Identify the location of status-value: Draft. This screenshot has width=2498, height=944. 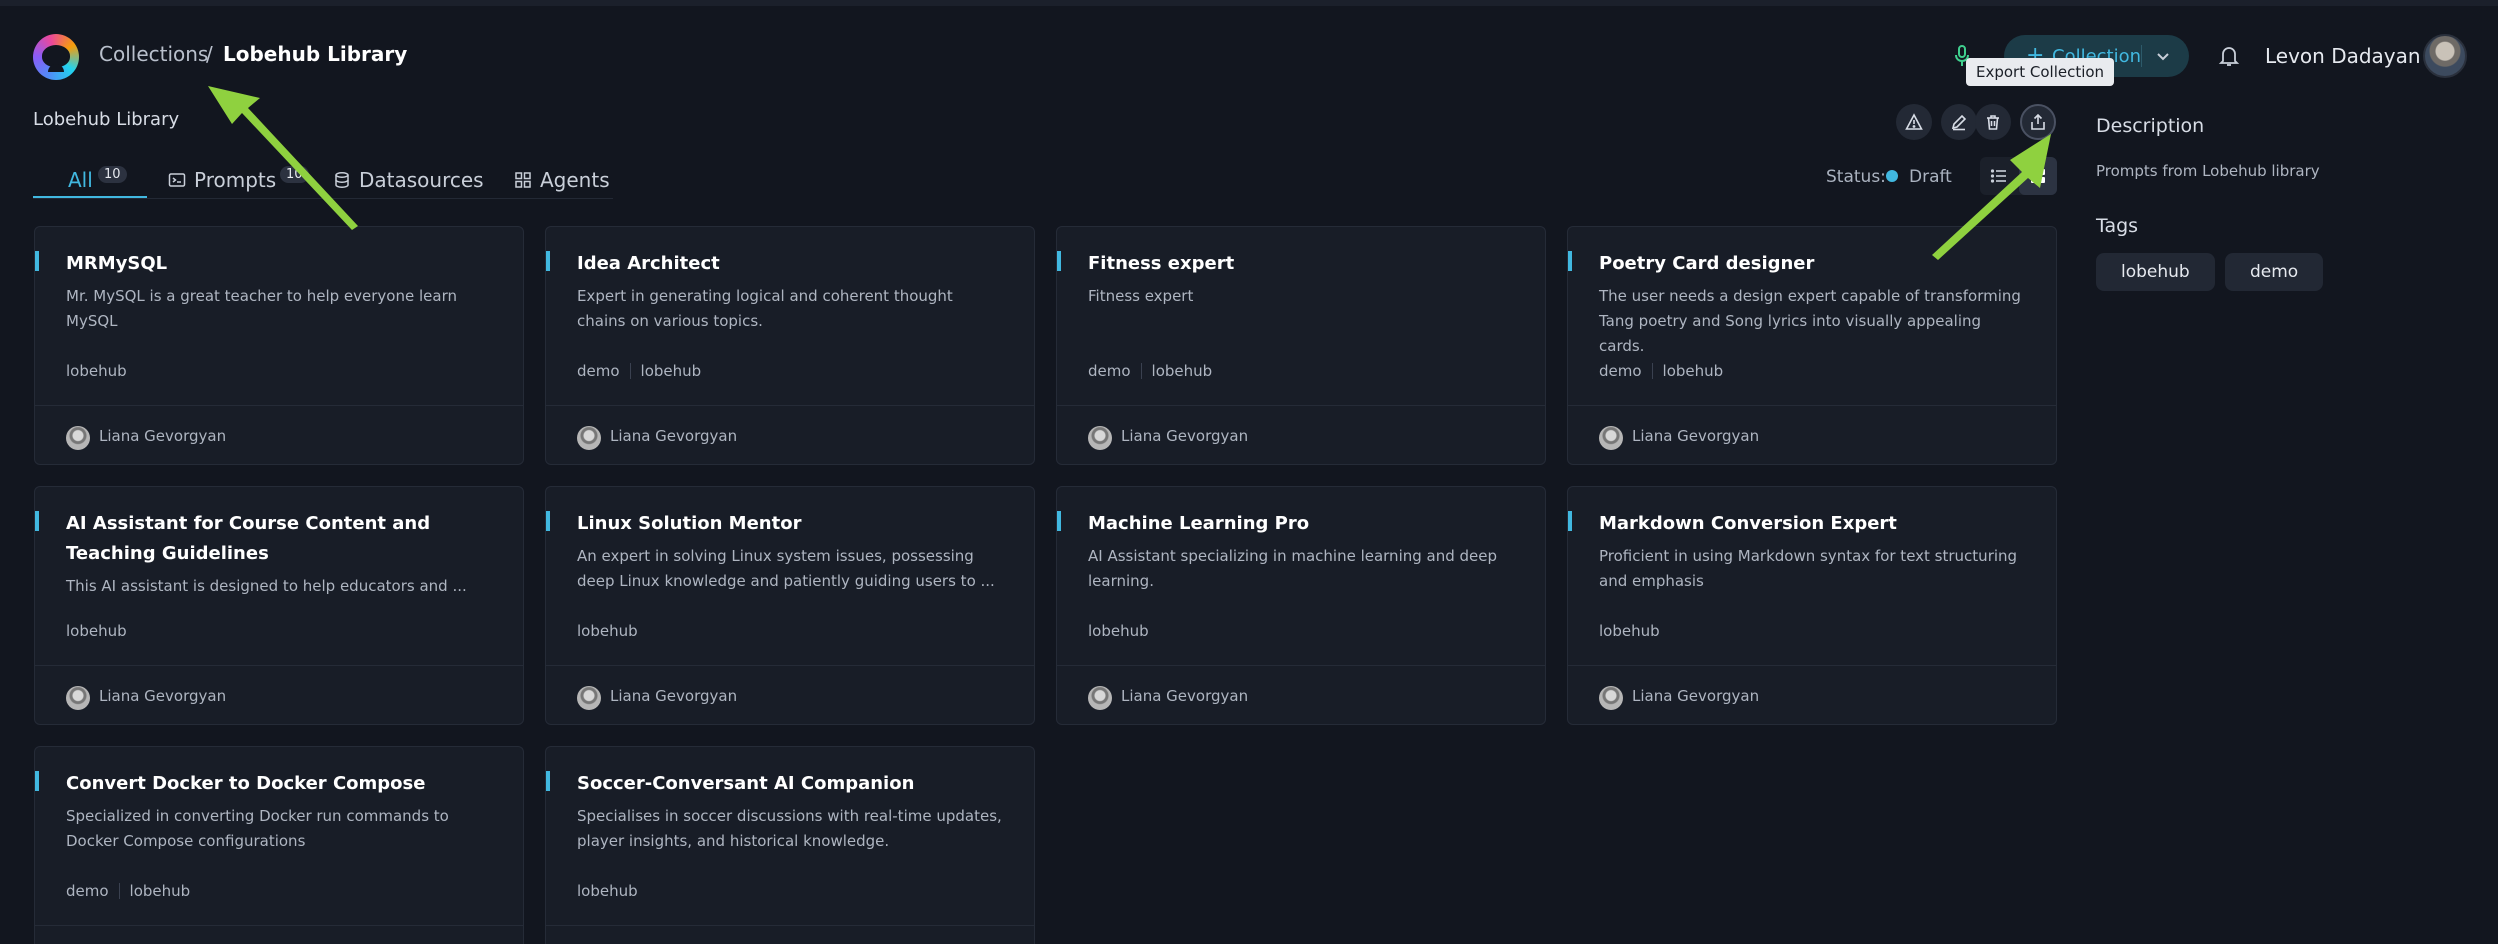
(1930, 177).